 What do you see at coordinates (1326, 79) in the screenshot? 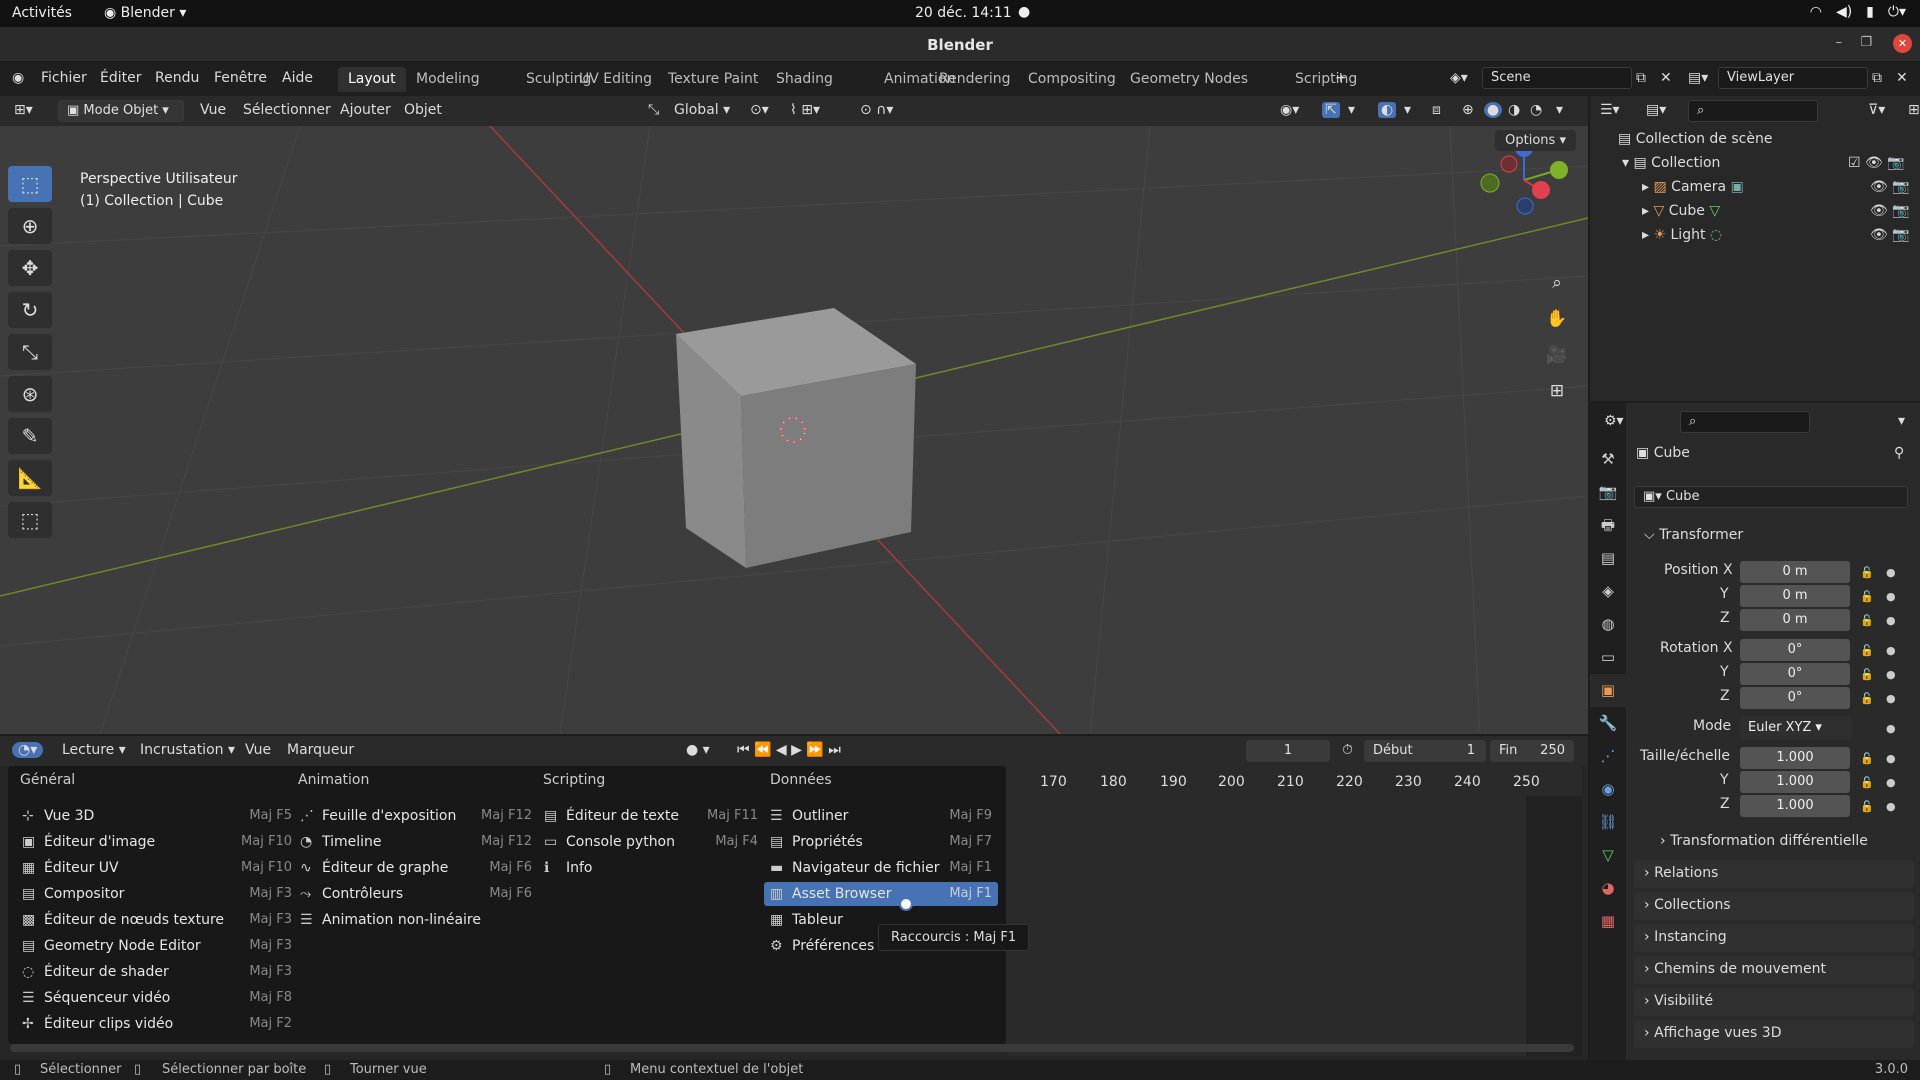
I see `tab-scripting: Scripting` at bounding box center [1326, 79].